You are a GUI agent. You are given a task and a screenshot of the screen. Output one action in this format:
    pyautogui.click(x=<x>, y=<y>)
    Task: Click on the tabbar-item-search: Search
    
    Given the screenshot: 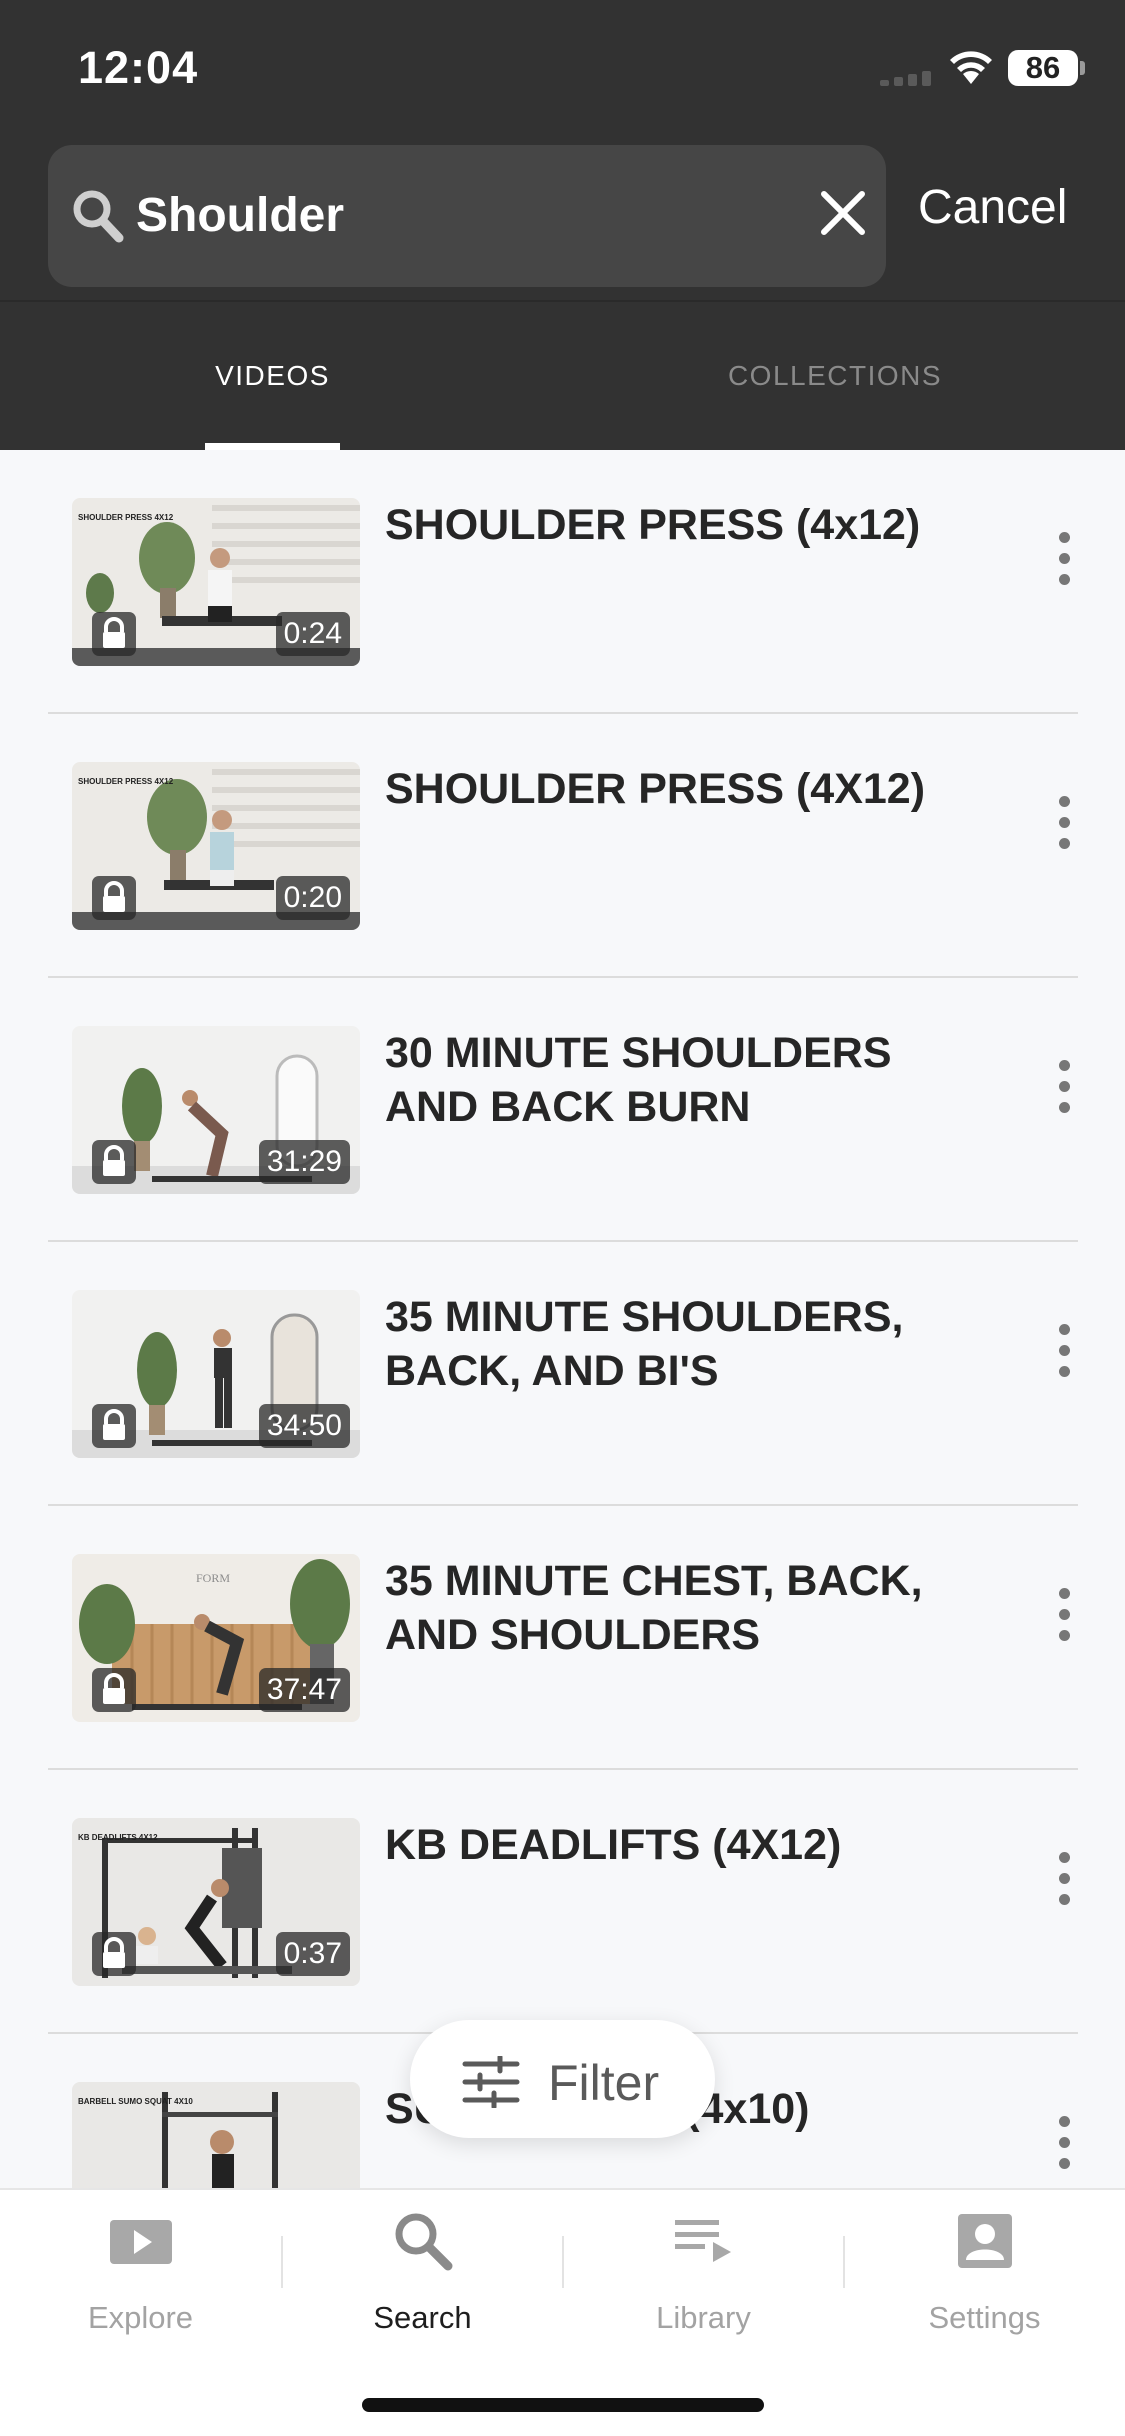 What is the action you would take?
    pyautogui.click(x=422, y=2290)
    